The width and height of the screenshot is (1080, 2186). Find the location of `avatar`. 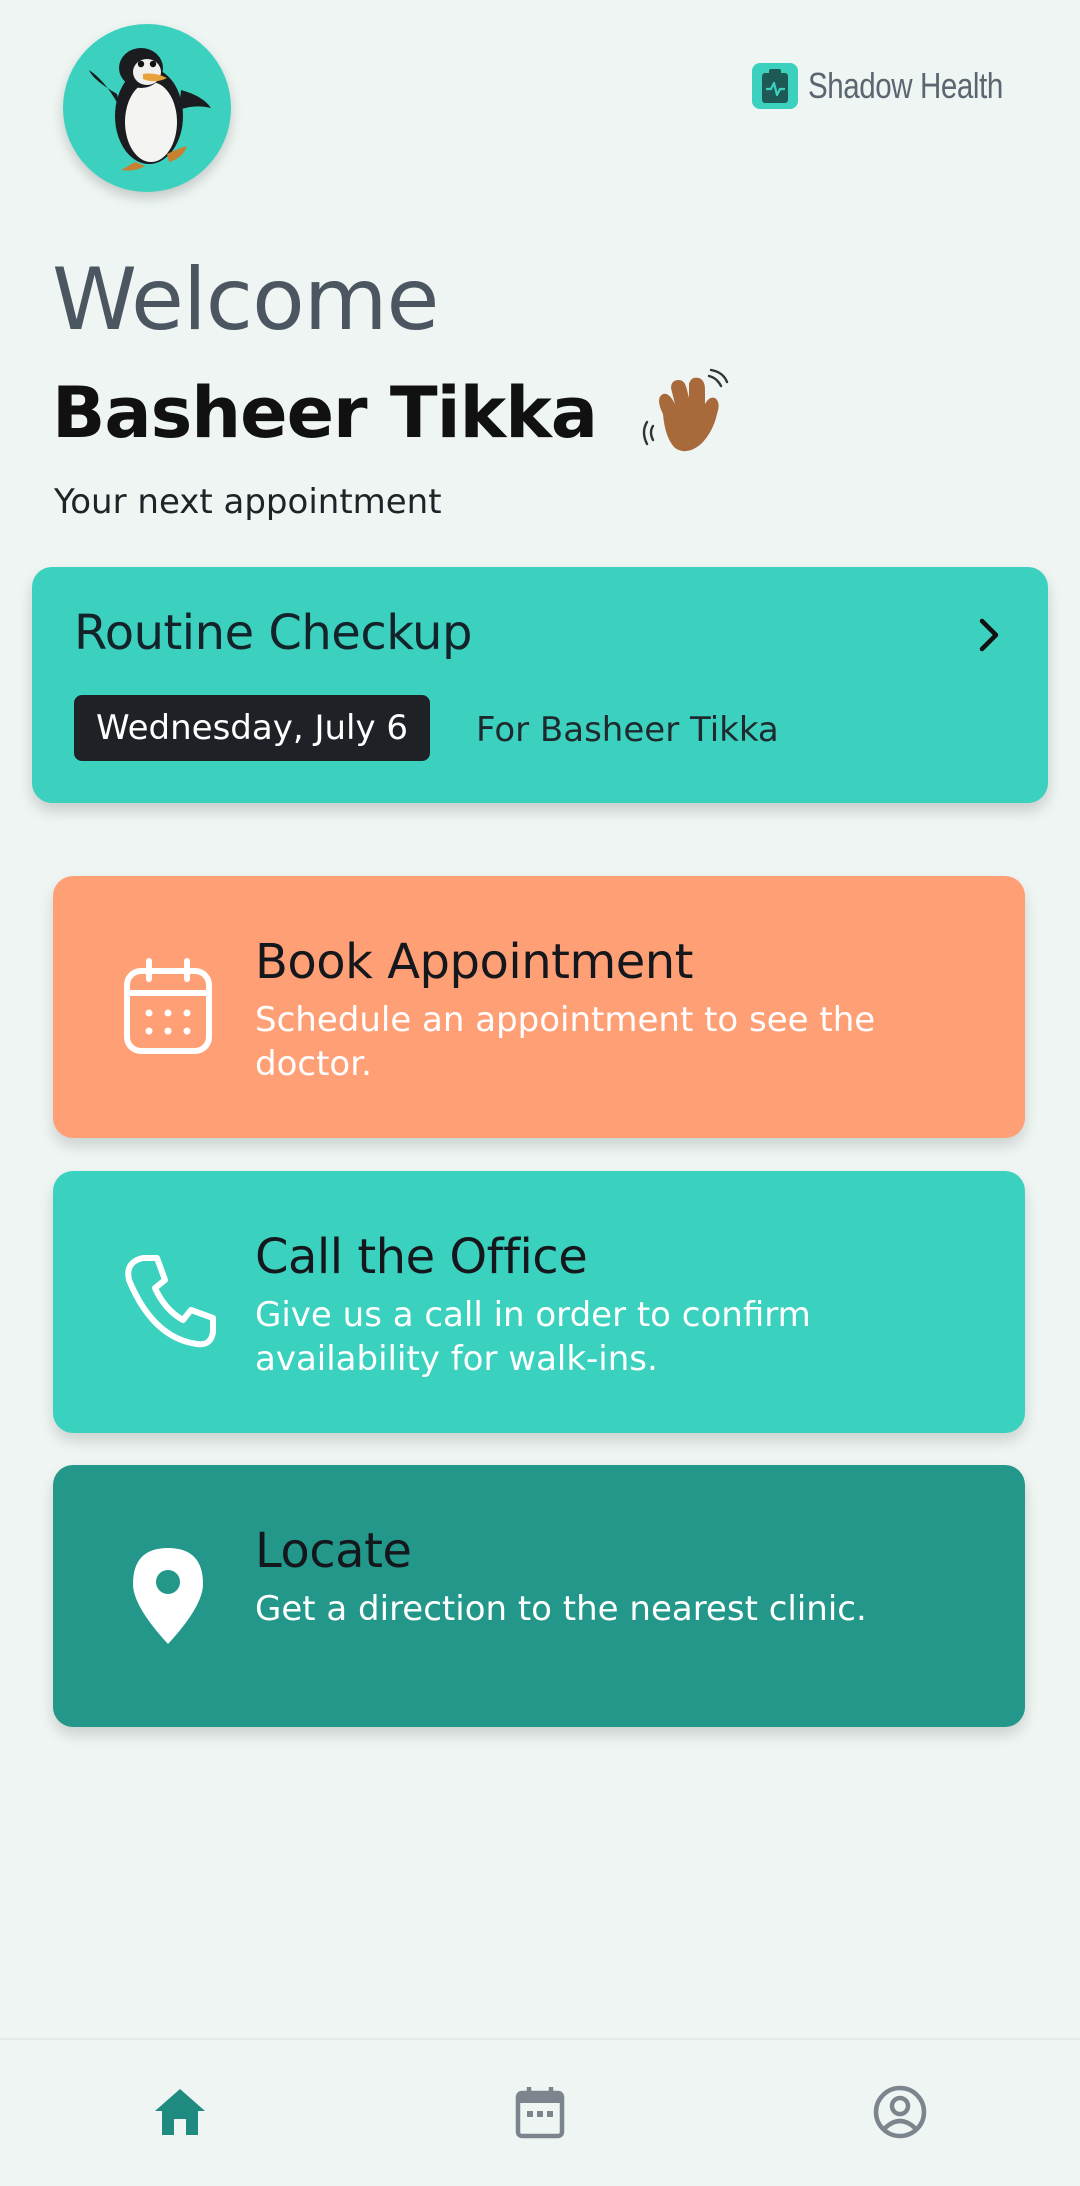

avatar is located at coordinates (147, 108).